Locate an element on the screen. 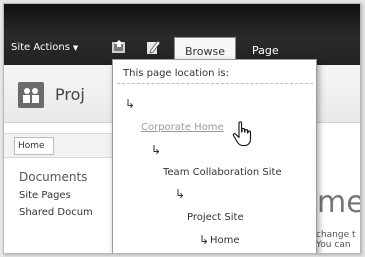  location-header: This page location is: is located at coordinates (176, 73).